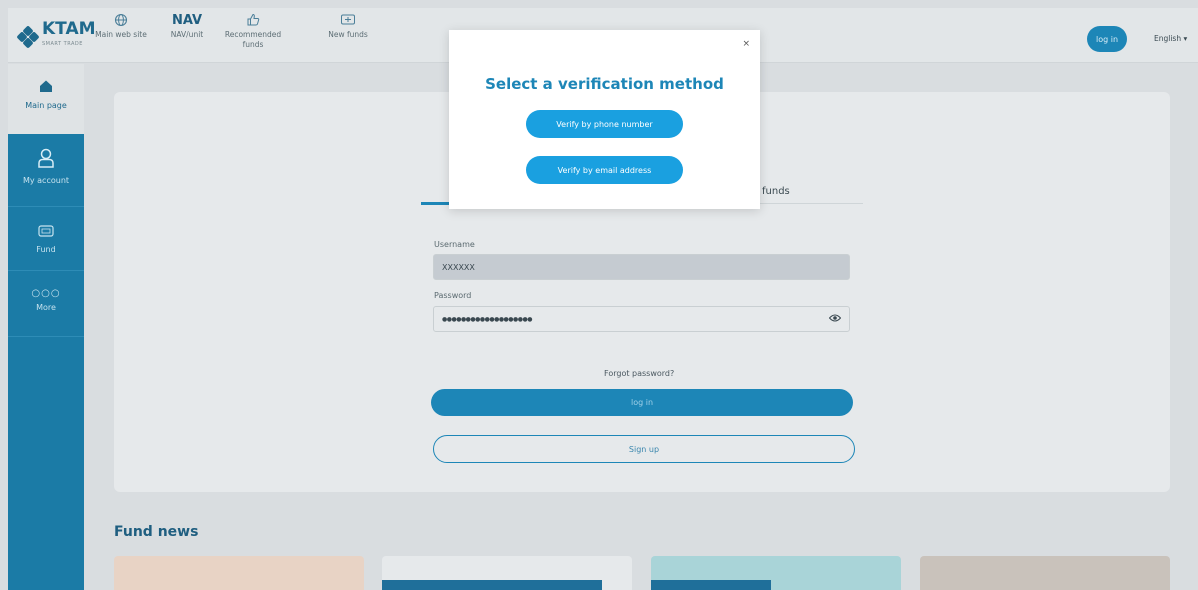 The width and height of the screenshot is (1198, 590). What do you see at coordinates (156, 532) in the screenshot?
I see `fund-news-title: Fund news` at bounding box center [156, 532].